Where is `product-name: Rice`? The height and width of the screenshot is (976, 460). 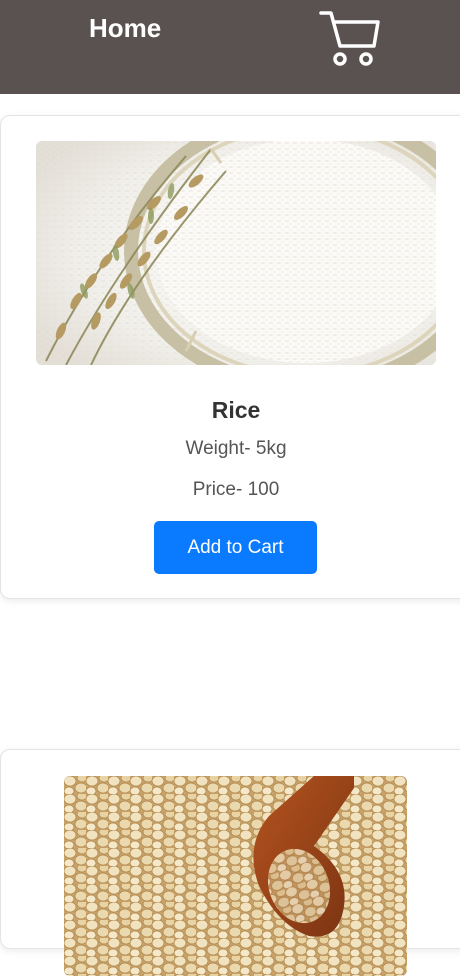
product-name: Rice is located at coordinates (236, 410).